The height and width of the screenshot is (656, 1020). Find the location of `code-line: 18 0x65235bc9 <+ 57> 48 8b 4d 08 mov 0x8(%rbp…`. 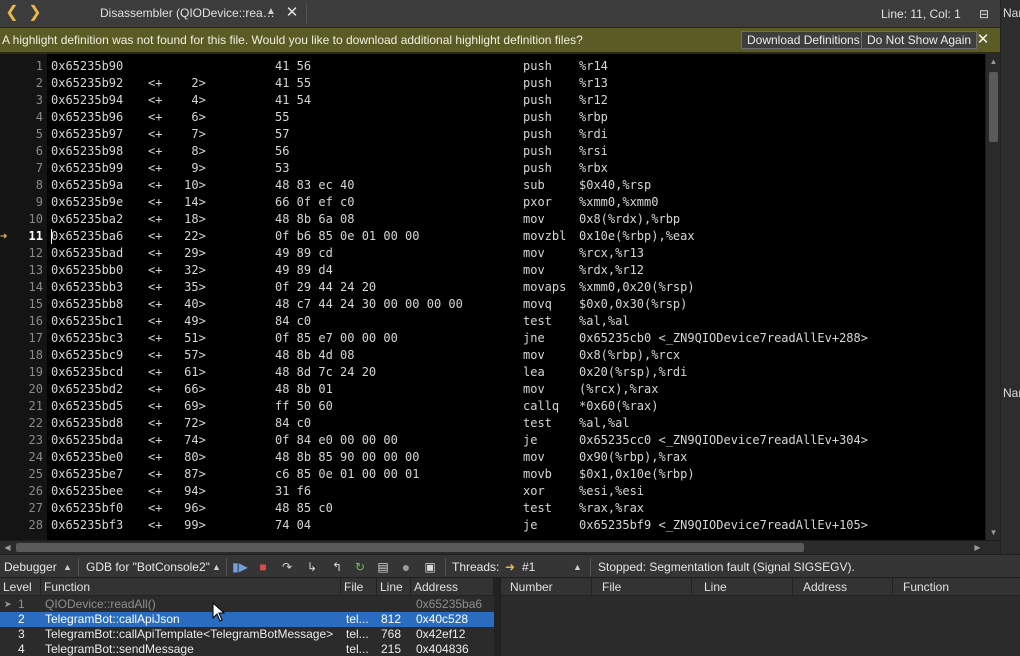

code-line: 18 0x65235bc9 <+ 57> 48 8b 4d 08 mov 0x8(%rbp… is located at coordinates (492, 355).